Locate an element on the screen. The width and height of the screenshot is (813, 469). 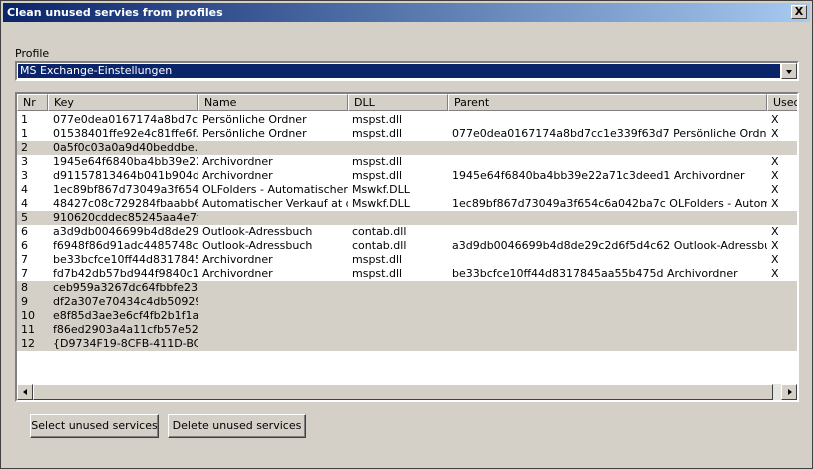
profile-selected-value: MS Exchange-Einstellungen is located at coordinates (399, 71).